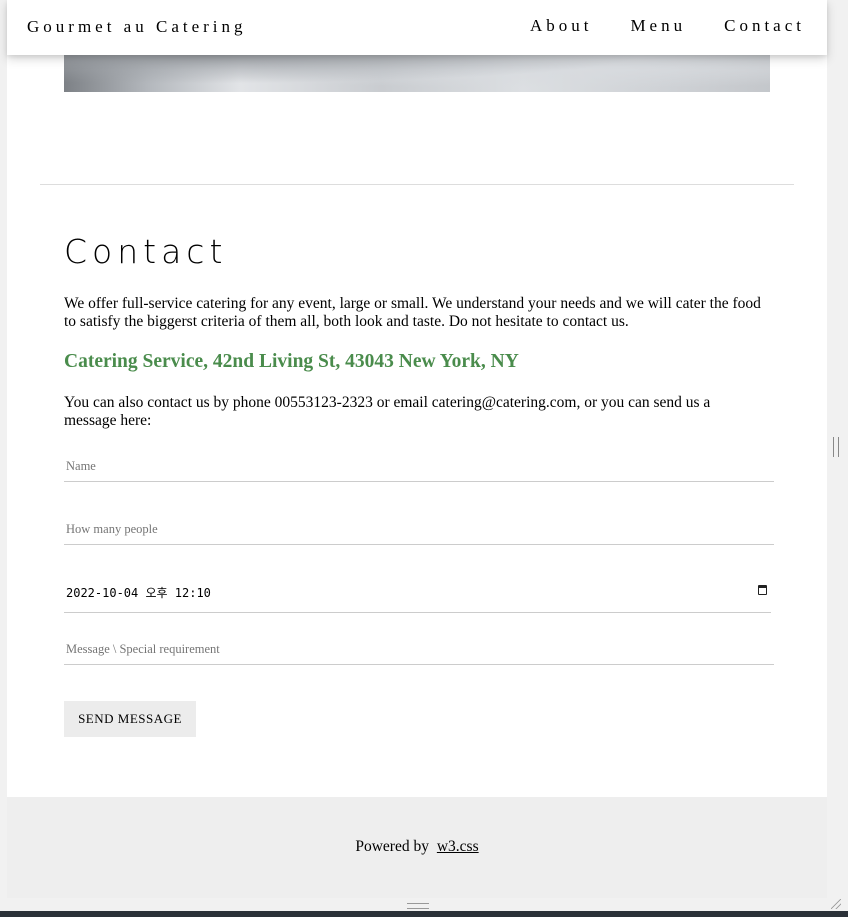  I want to click on nav-link-contact: Contact, so click(764, 26).